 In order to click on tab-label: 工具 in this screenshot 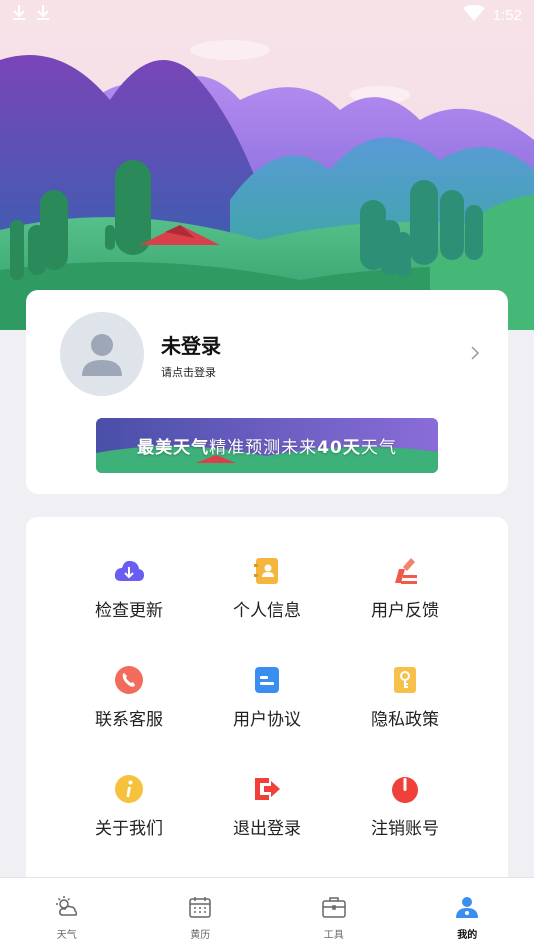, I will do `click(333, 935)`.